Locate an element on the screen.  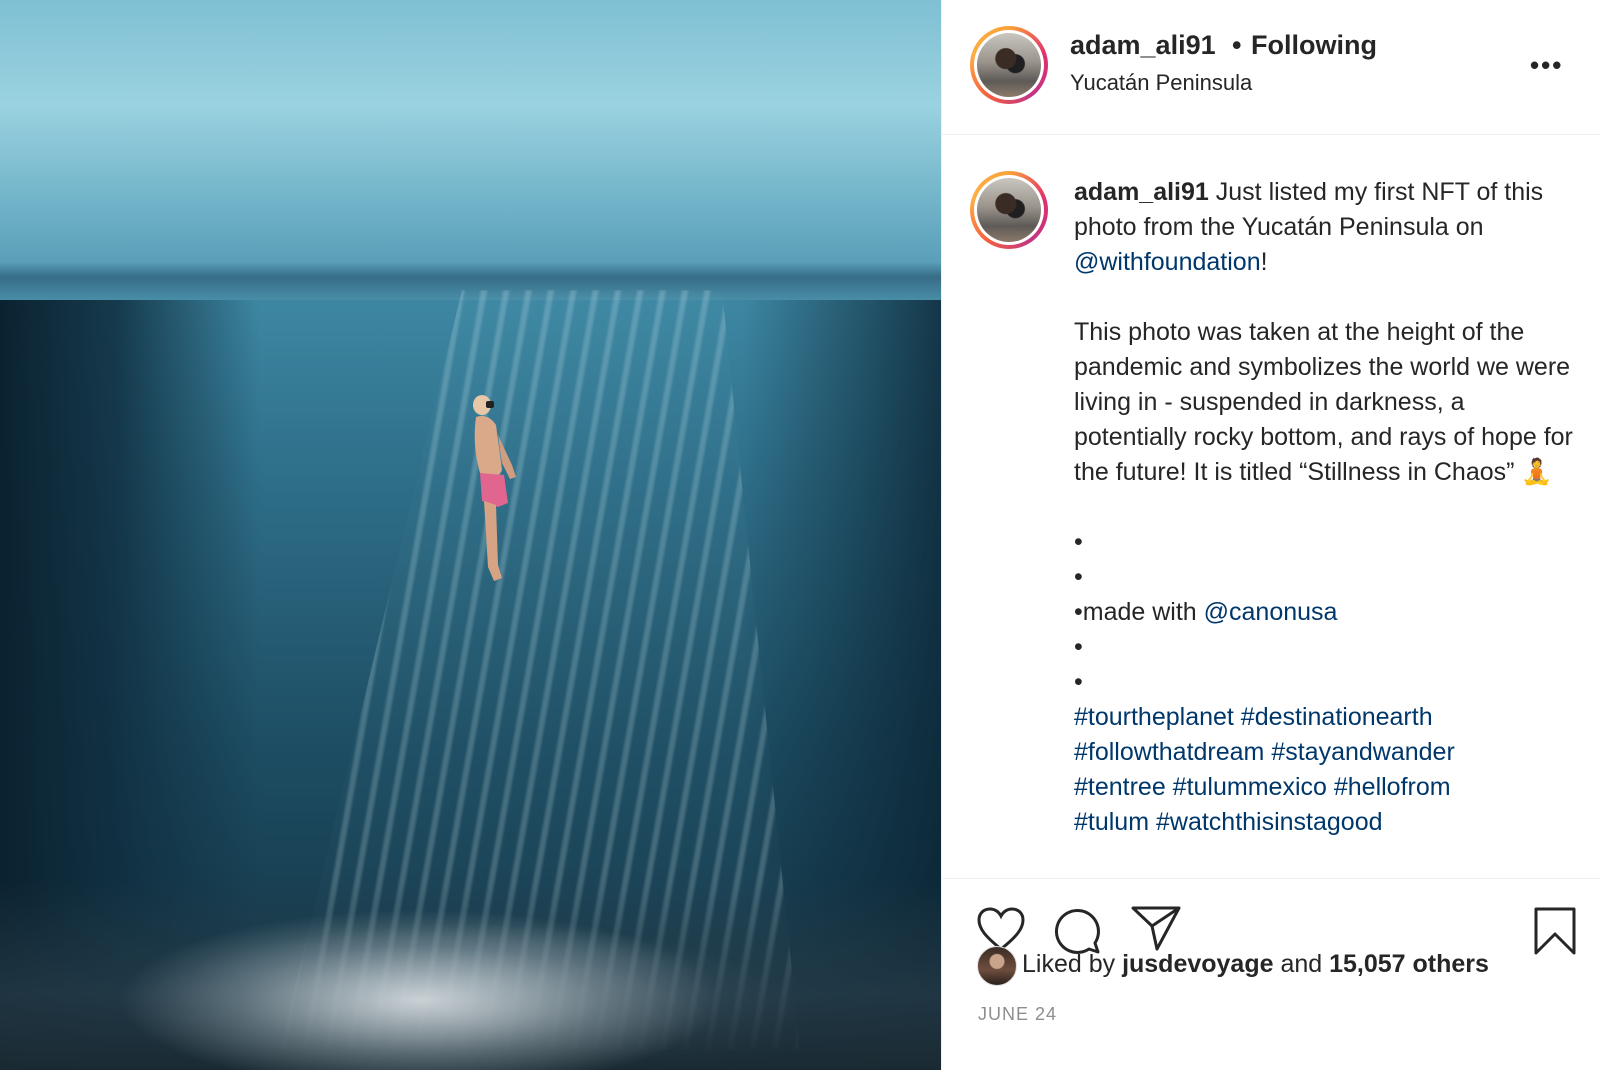
withfoundation-mention-link: @withfoundation is located at coordinates (1167, 262).